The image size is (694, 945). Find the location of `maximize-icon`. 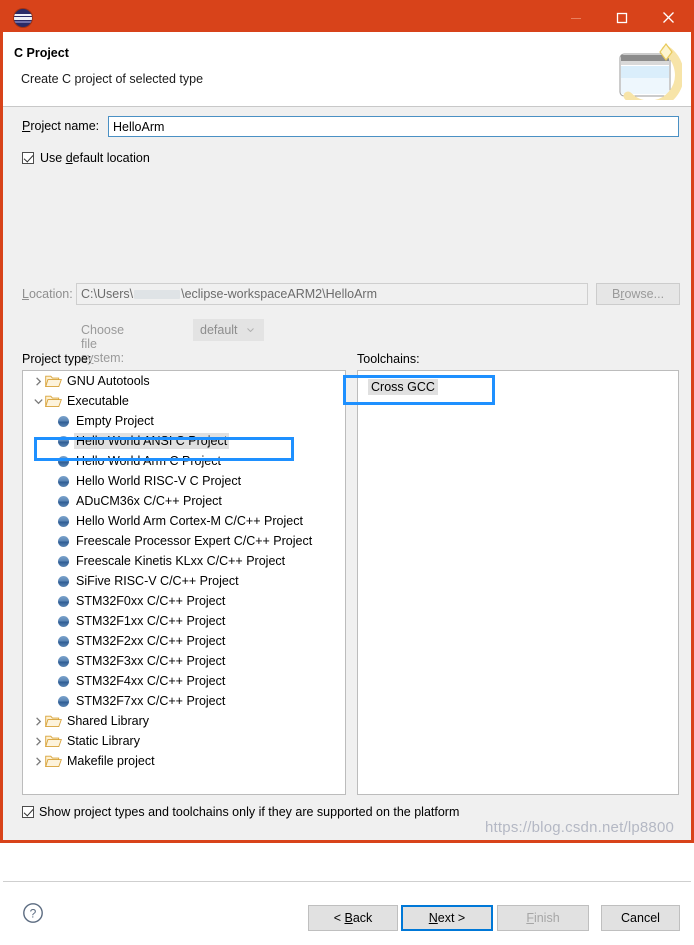

maximize-icon is located at coordinates (622, 17).